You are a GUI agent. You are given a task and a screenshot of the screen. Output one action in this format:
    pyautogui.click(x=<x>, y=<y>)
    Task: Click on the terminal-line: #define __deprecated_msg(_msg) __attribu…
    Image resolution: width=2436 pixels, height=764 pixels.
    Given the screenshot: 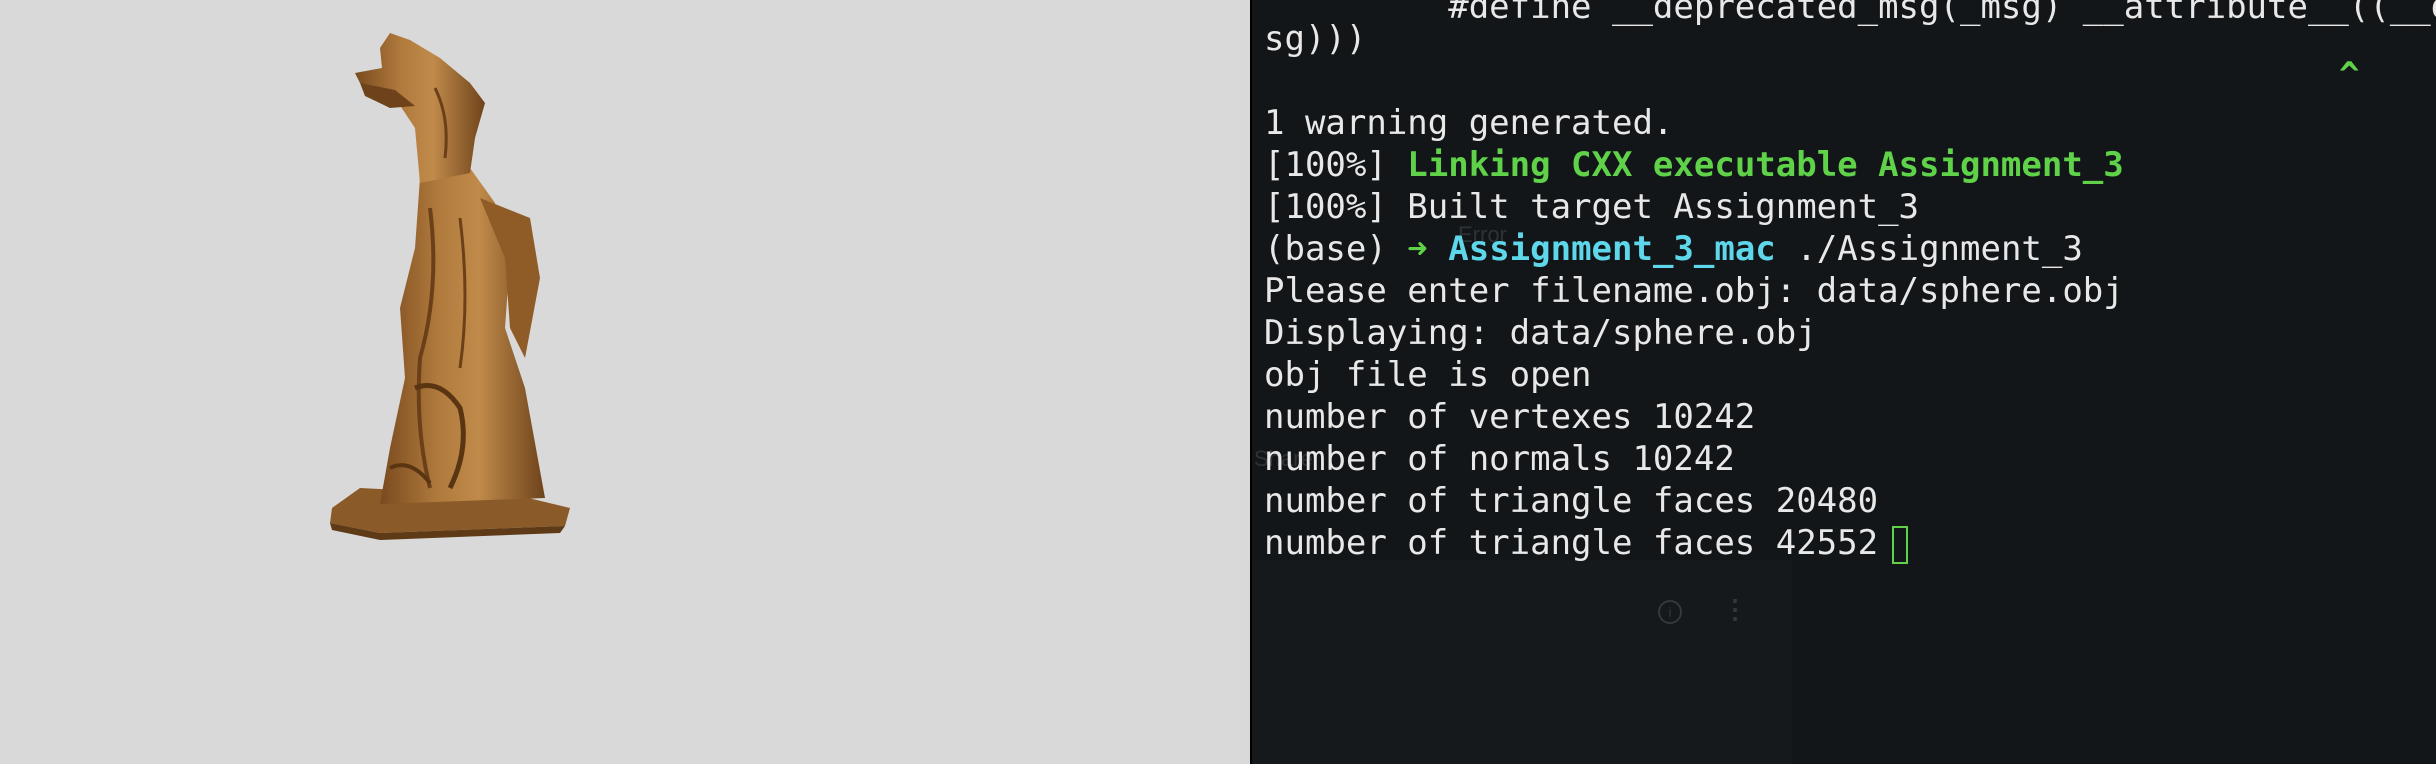 What is the action you would take?
    pyautogui.click(x=1850, y=13)
    